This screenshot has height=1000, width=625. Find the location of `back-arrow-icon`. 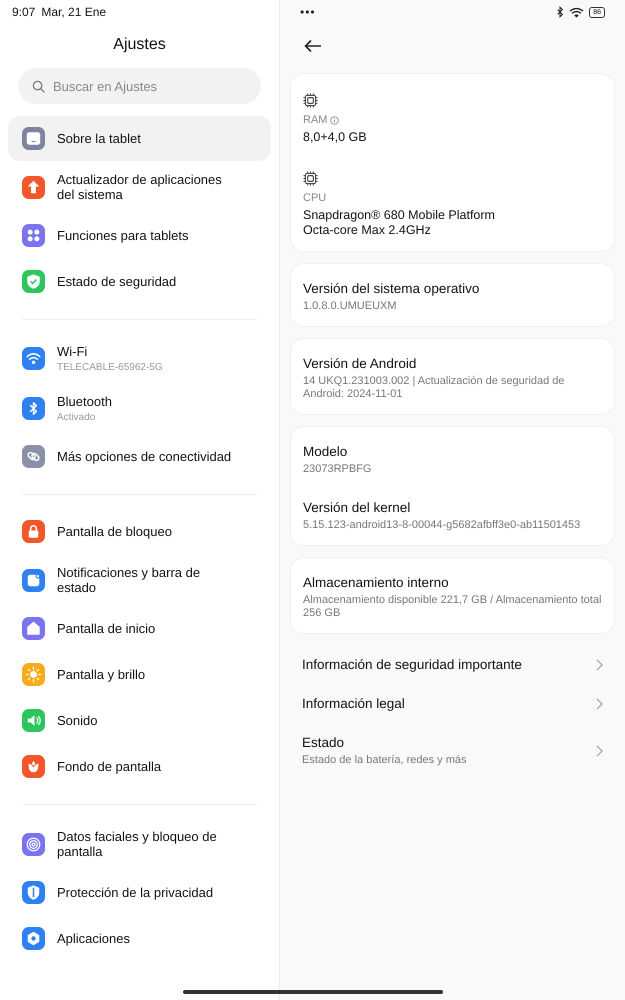

back-arrow-icon is located at coordinates (313, 46).